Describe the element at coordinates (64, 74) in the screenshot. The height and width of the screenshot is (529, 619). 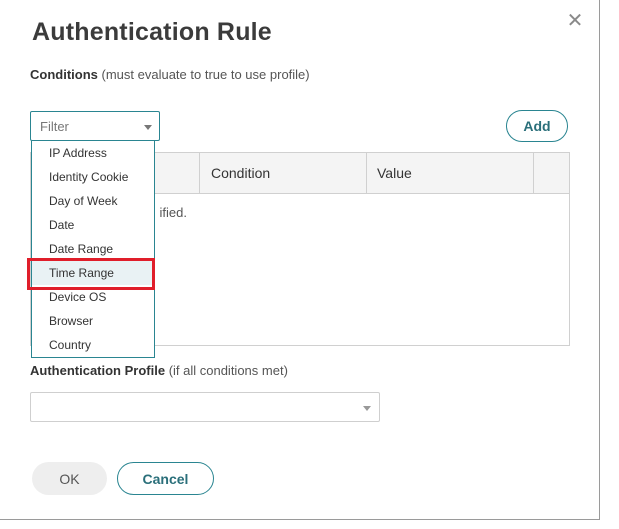
I see `conditions-label-text: Conditions` at that location.